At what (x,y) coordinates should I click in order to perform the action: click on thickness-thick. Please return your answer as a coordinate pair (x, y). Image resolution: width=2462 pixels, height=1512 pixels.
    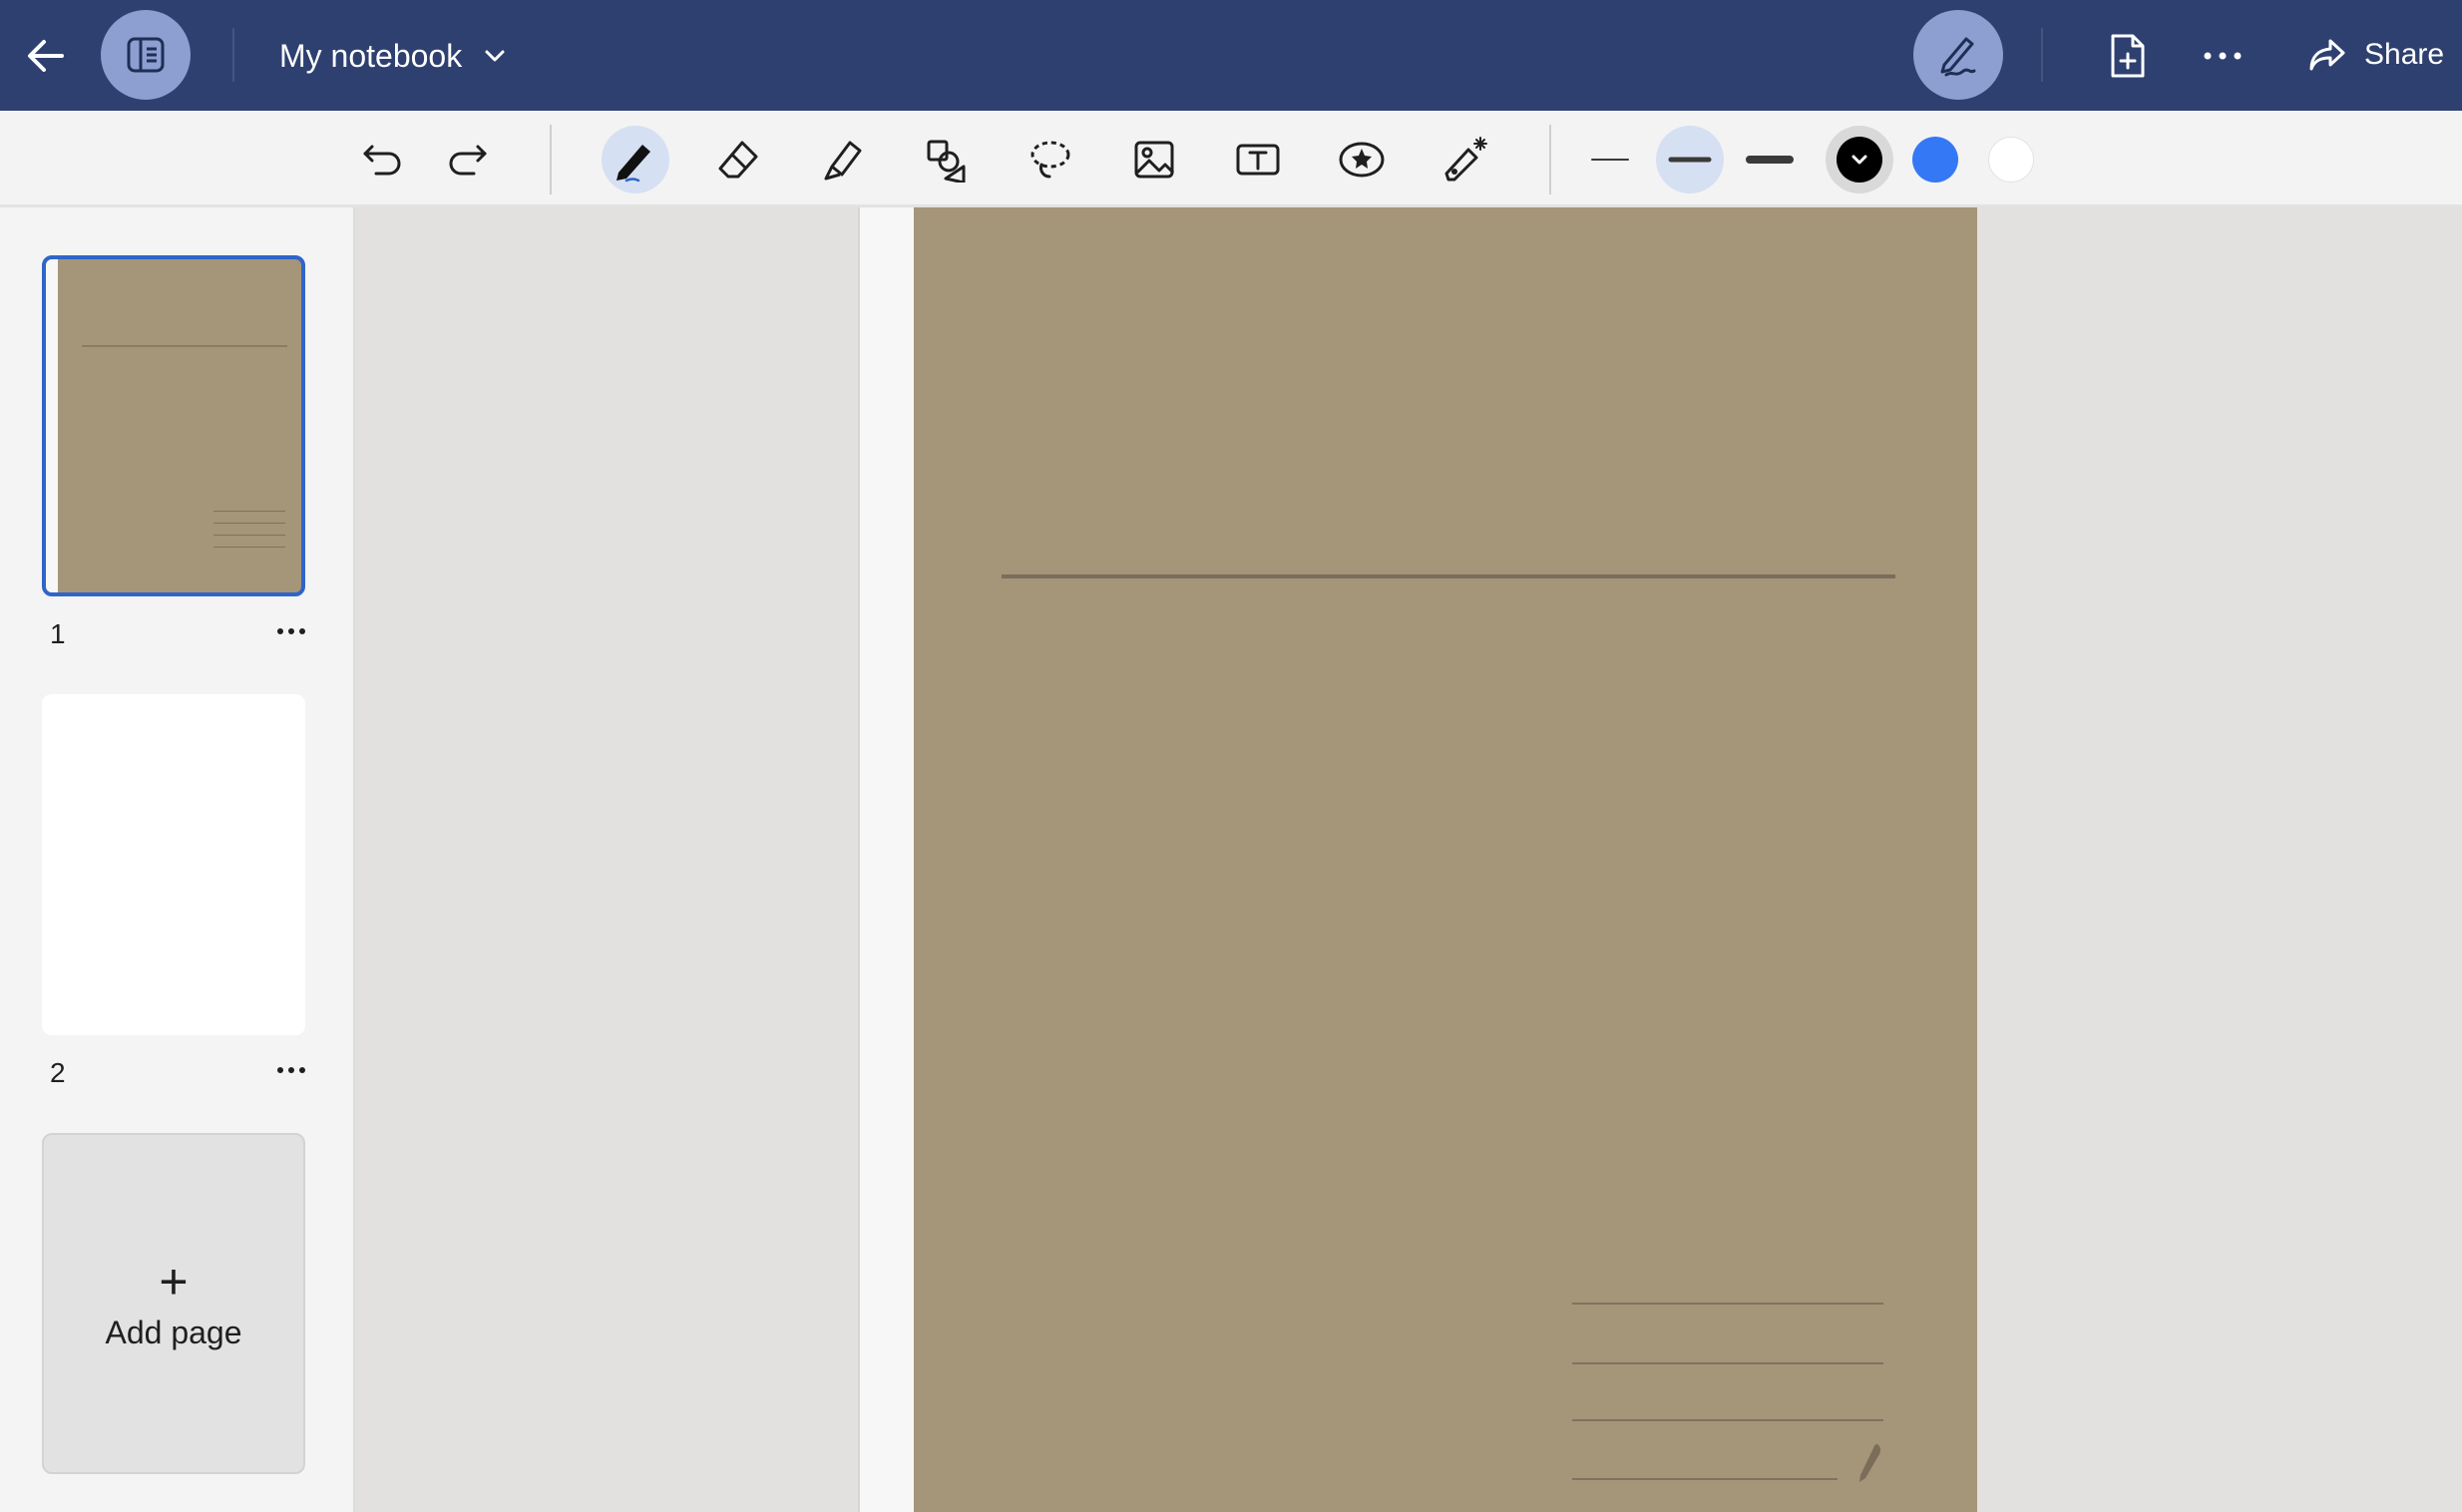
    Looking at the image, I should click on (1770, 159).